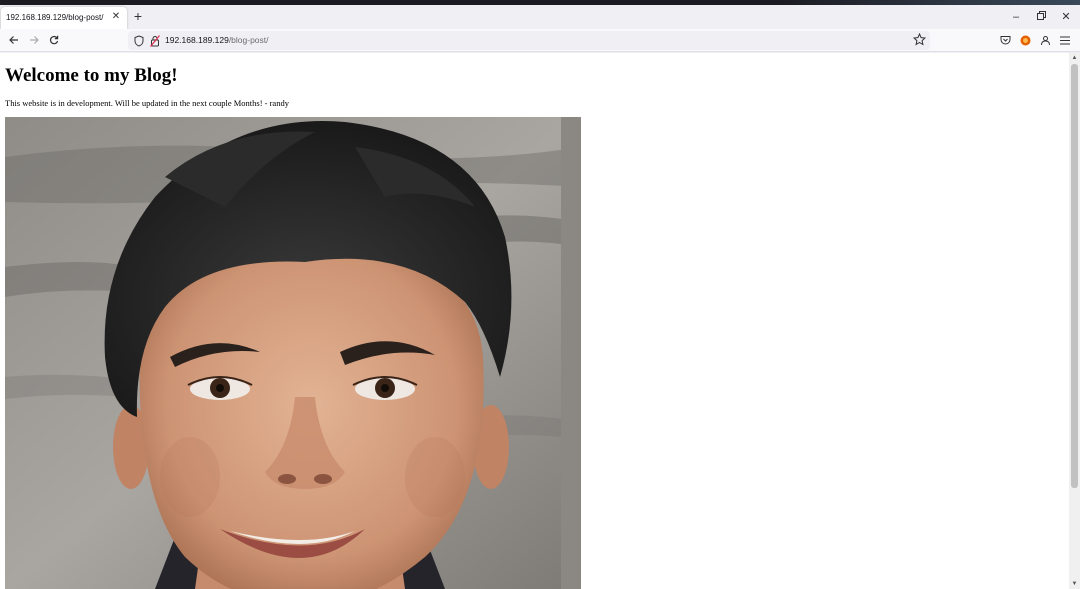 The width and height of the screenshot is (1080, 589). What do you see at coordinates (55, 17) in the screenshot?
I see `tab-title: 192.168.189.129/blog-post/` at bounding box center [55, 17].